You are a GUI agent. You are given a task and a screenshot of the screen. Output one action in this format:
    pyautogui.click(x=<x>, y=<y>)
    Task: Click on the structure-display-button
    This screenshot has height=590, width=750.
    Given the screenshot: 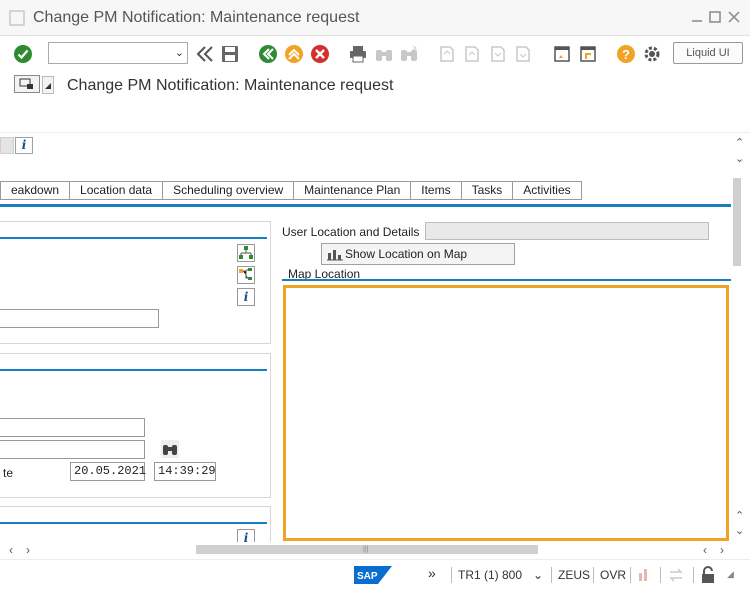 What is the action you would take?
    pyautogui.click(x=246, y=253)
    